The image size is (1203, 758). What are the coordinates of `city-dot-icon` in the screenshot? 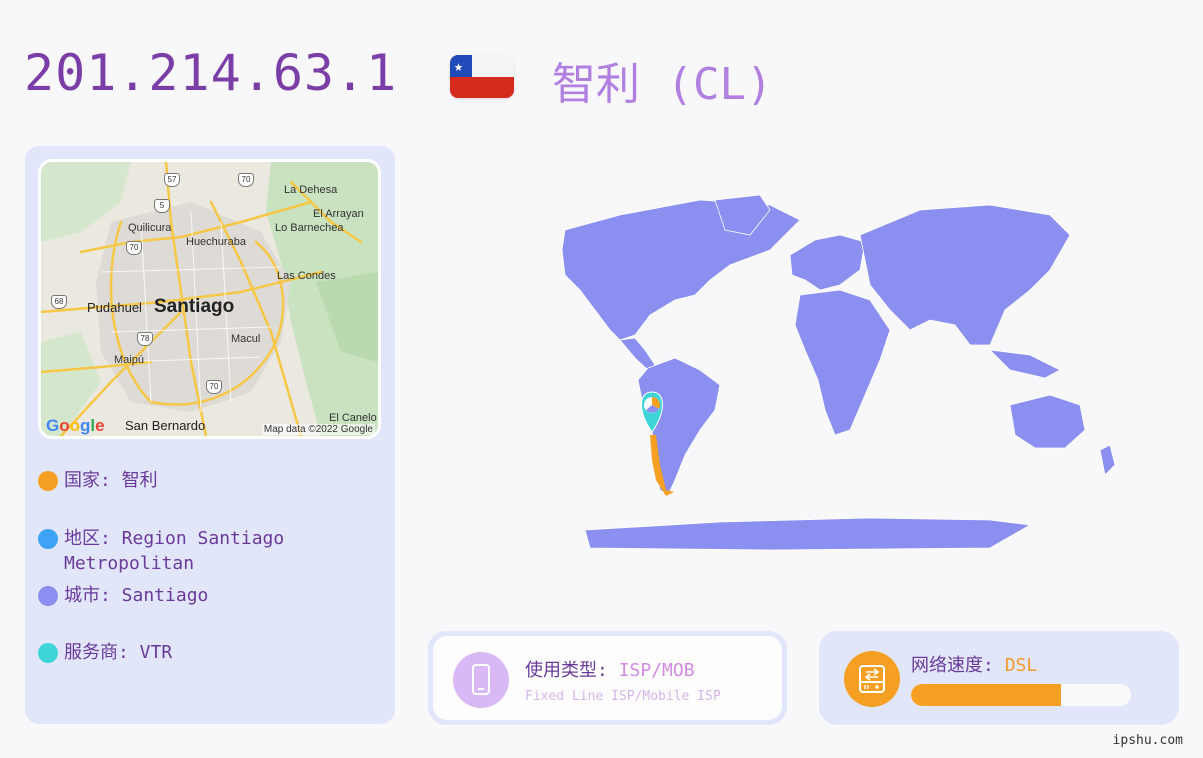 It's located at (48, 596).